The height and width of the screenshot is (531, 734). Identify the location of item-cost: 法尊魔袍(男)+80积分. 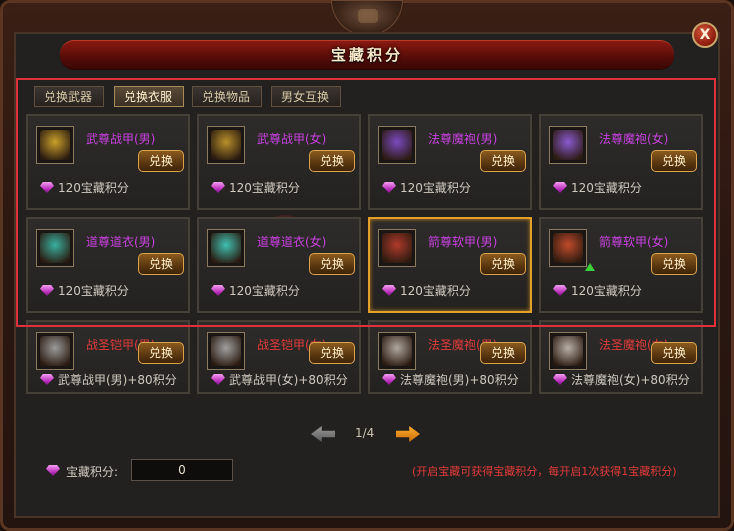
(459, 380).